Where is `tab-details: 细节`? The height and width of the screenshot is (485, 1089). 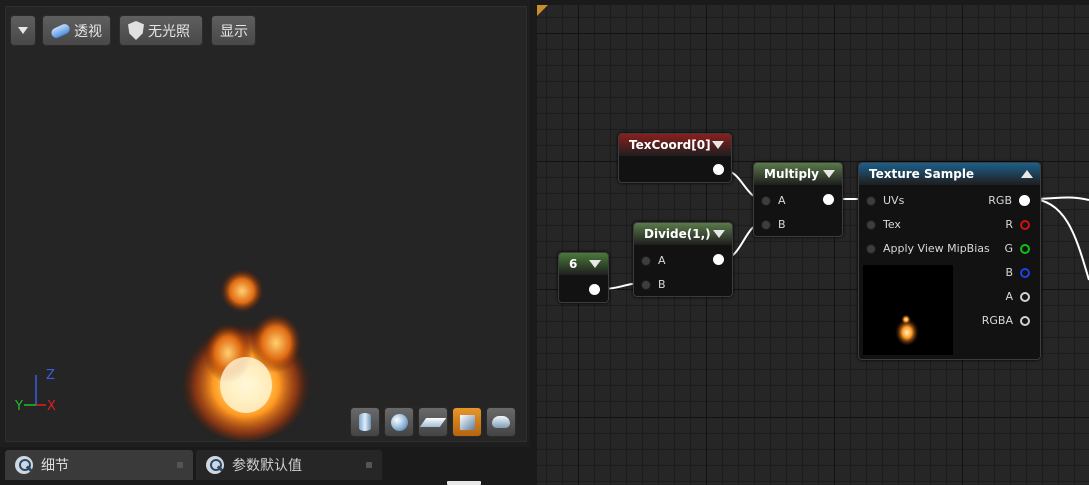
tab-details: 细节 is located at coordinates (99, 465).